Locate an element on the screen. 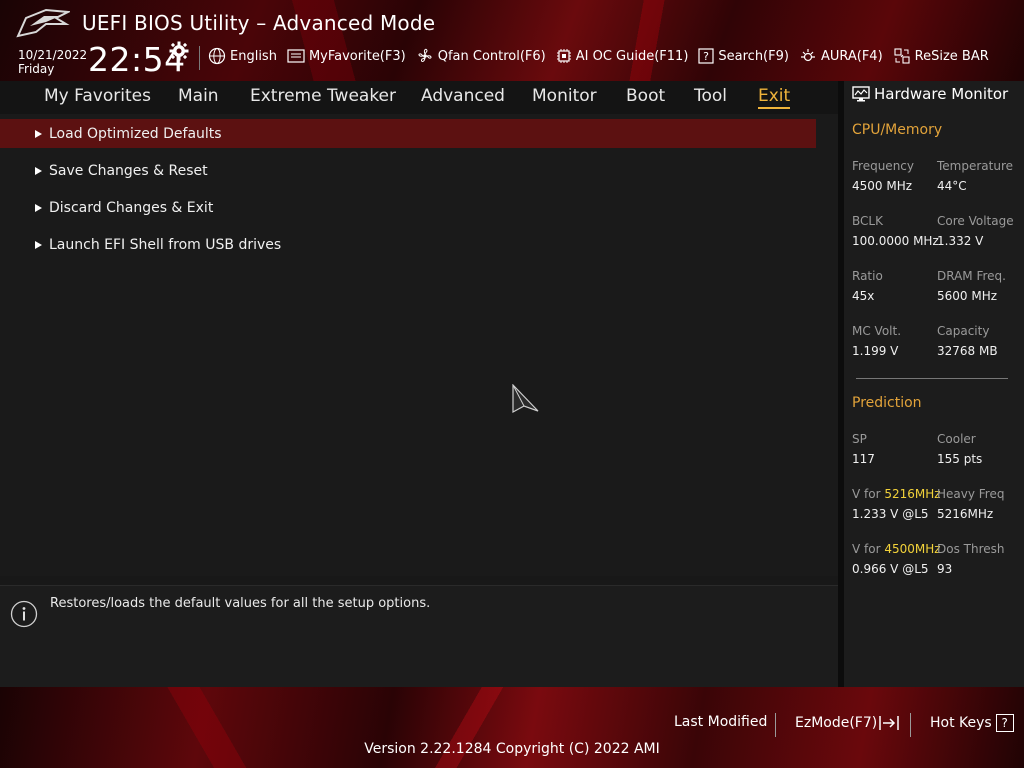 The height and width of the screenshot is (768, 1024). tab-exit: Exit is located at coordinates (774, 97).